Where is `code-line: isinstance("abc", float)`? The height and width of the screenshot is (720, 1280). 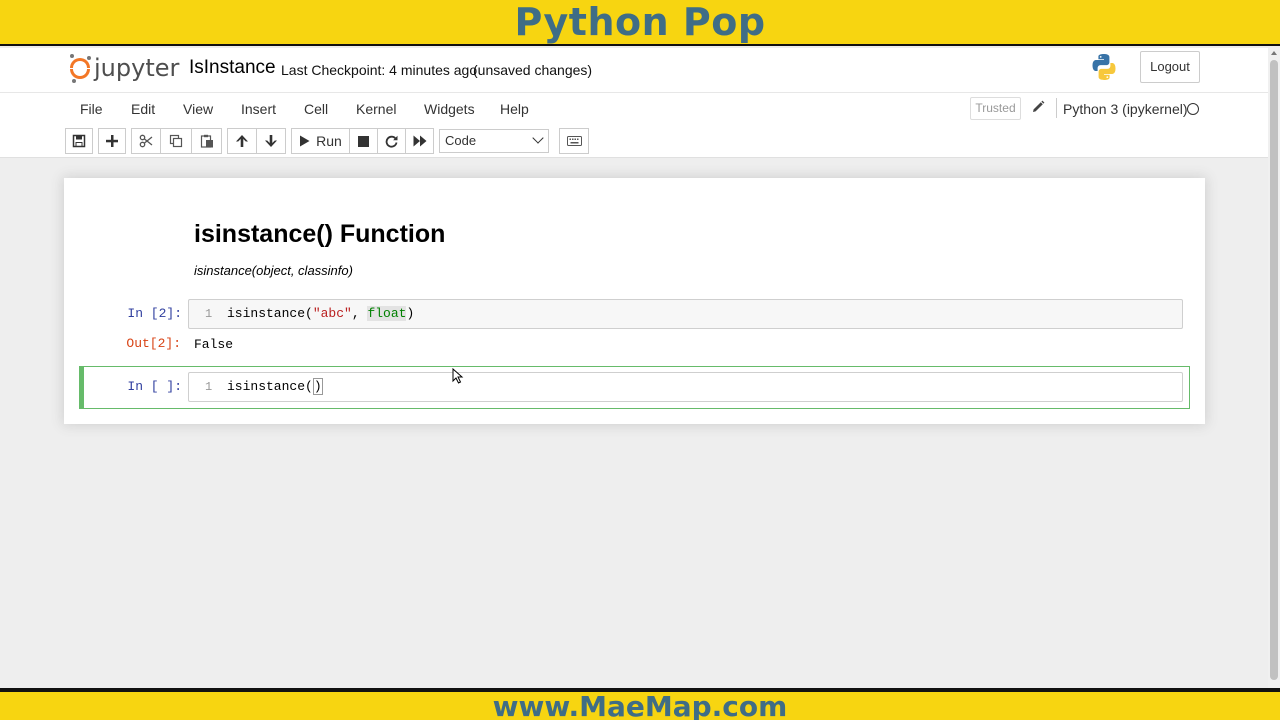
code-line: isinstance("abc", float) is located at coordinates (320, 314).